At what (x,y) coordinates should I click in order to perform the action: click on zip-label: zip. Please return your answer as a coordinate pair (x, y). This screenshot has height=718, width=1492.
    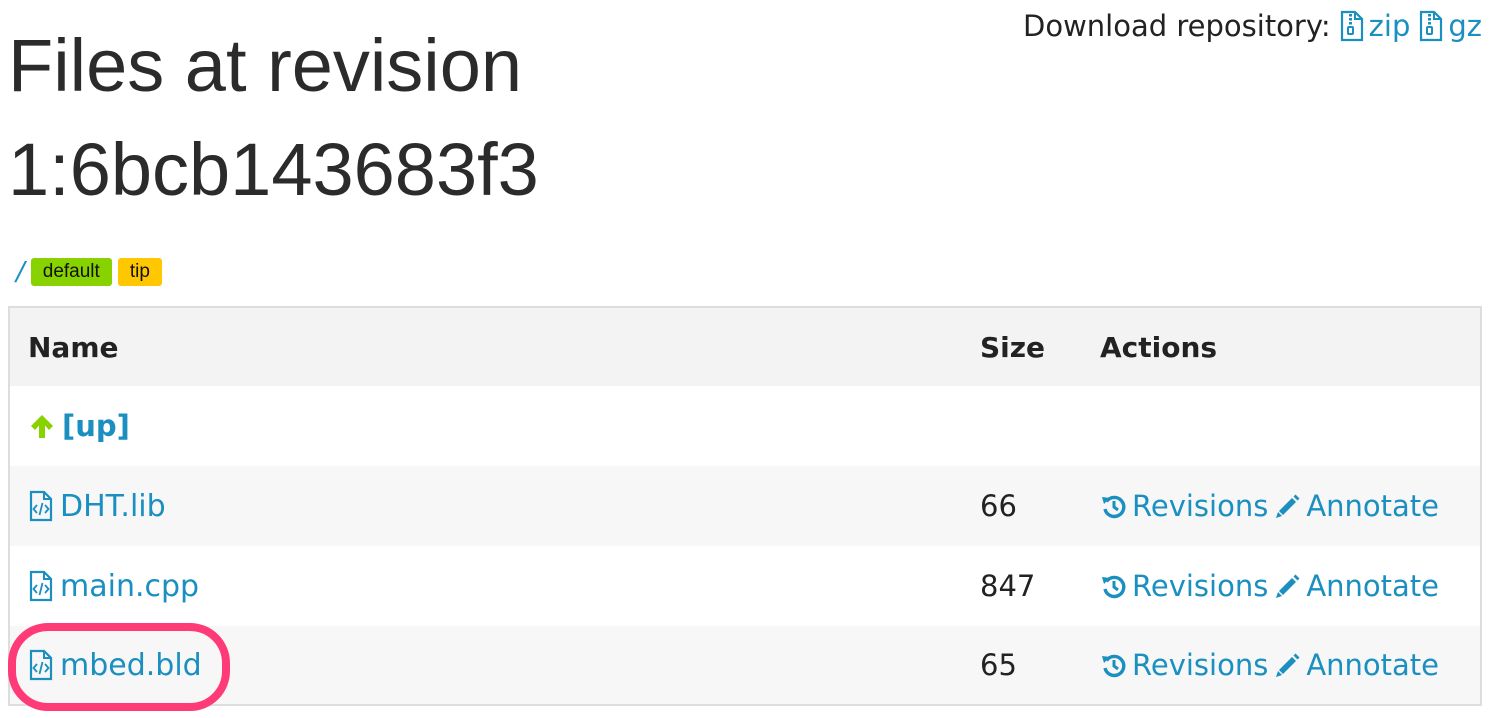
    Looking at the image, I should click on (1389, 26).